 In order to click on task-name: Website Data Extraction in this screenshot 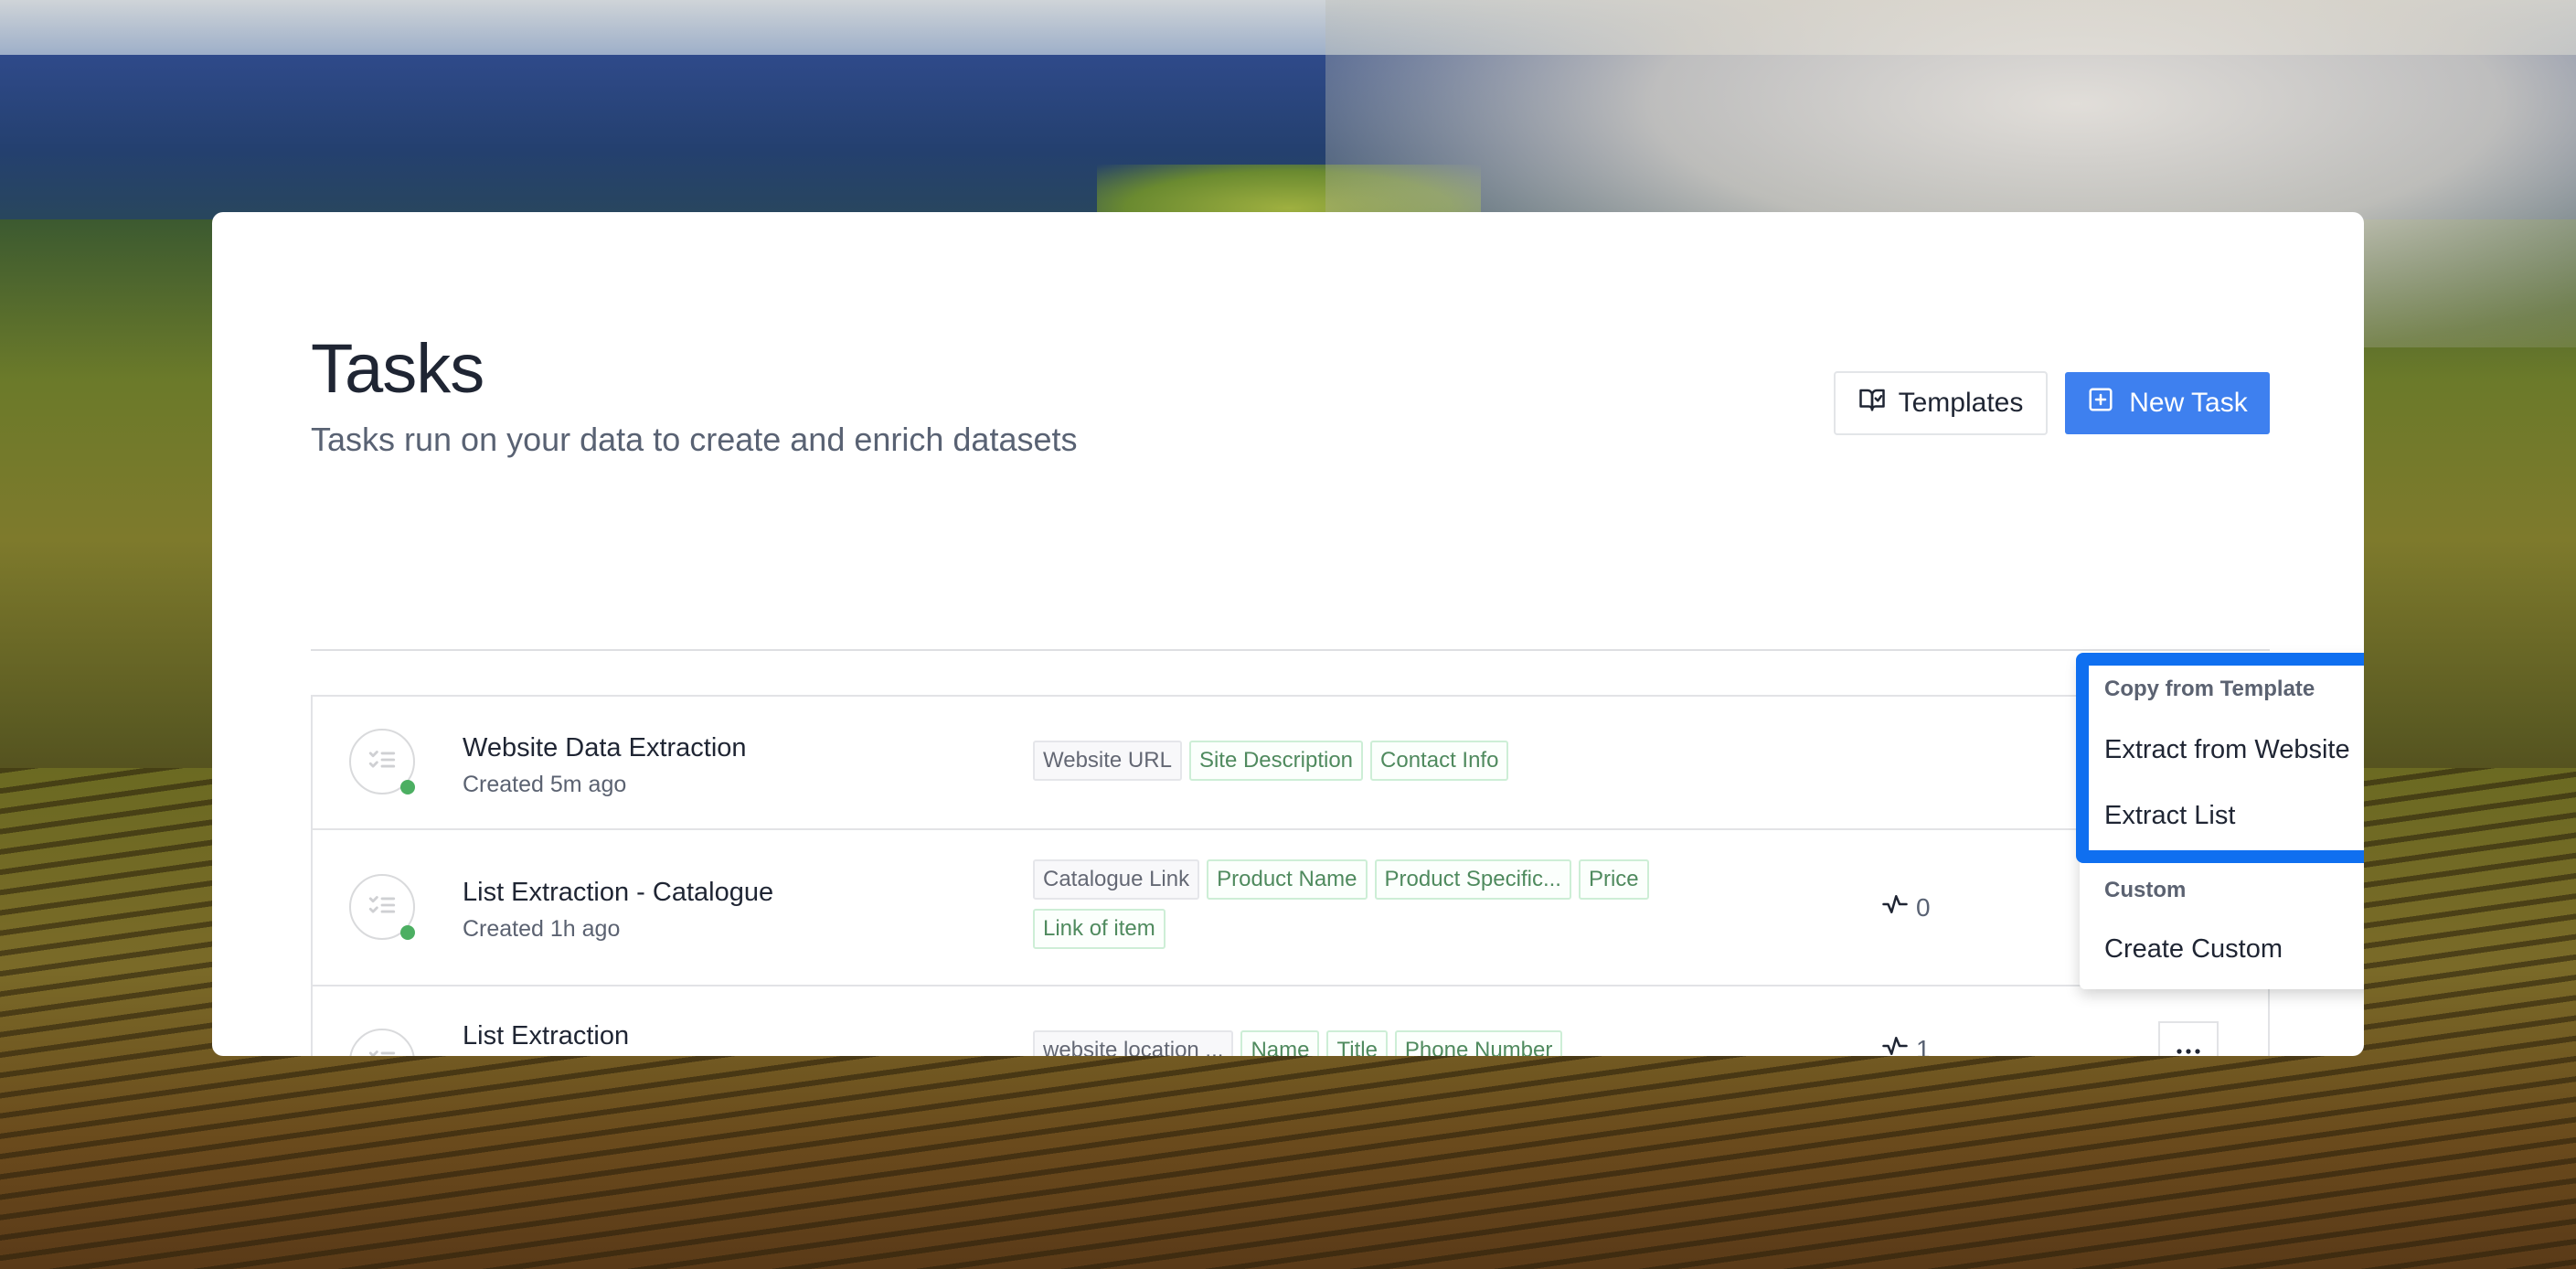, I will do `click(605, 748)`.